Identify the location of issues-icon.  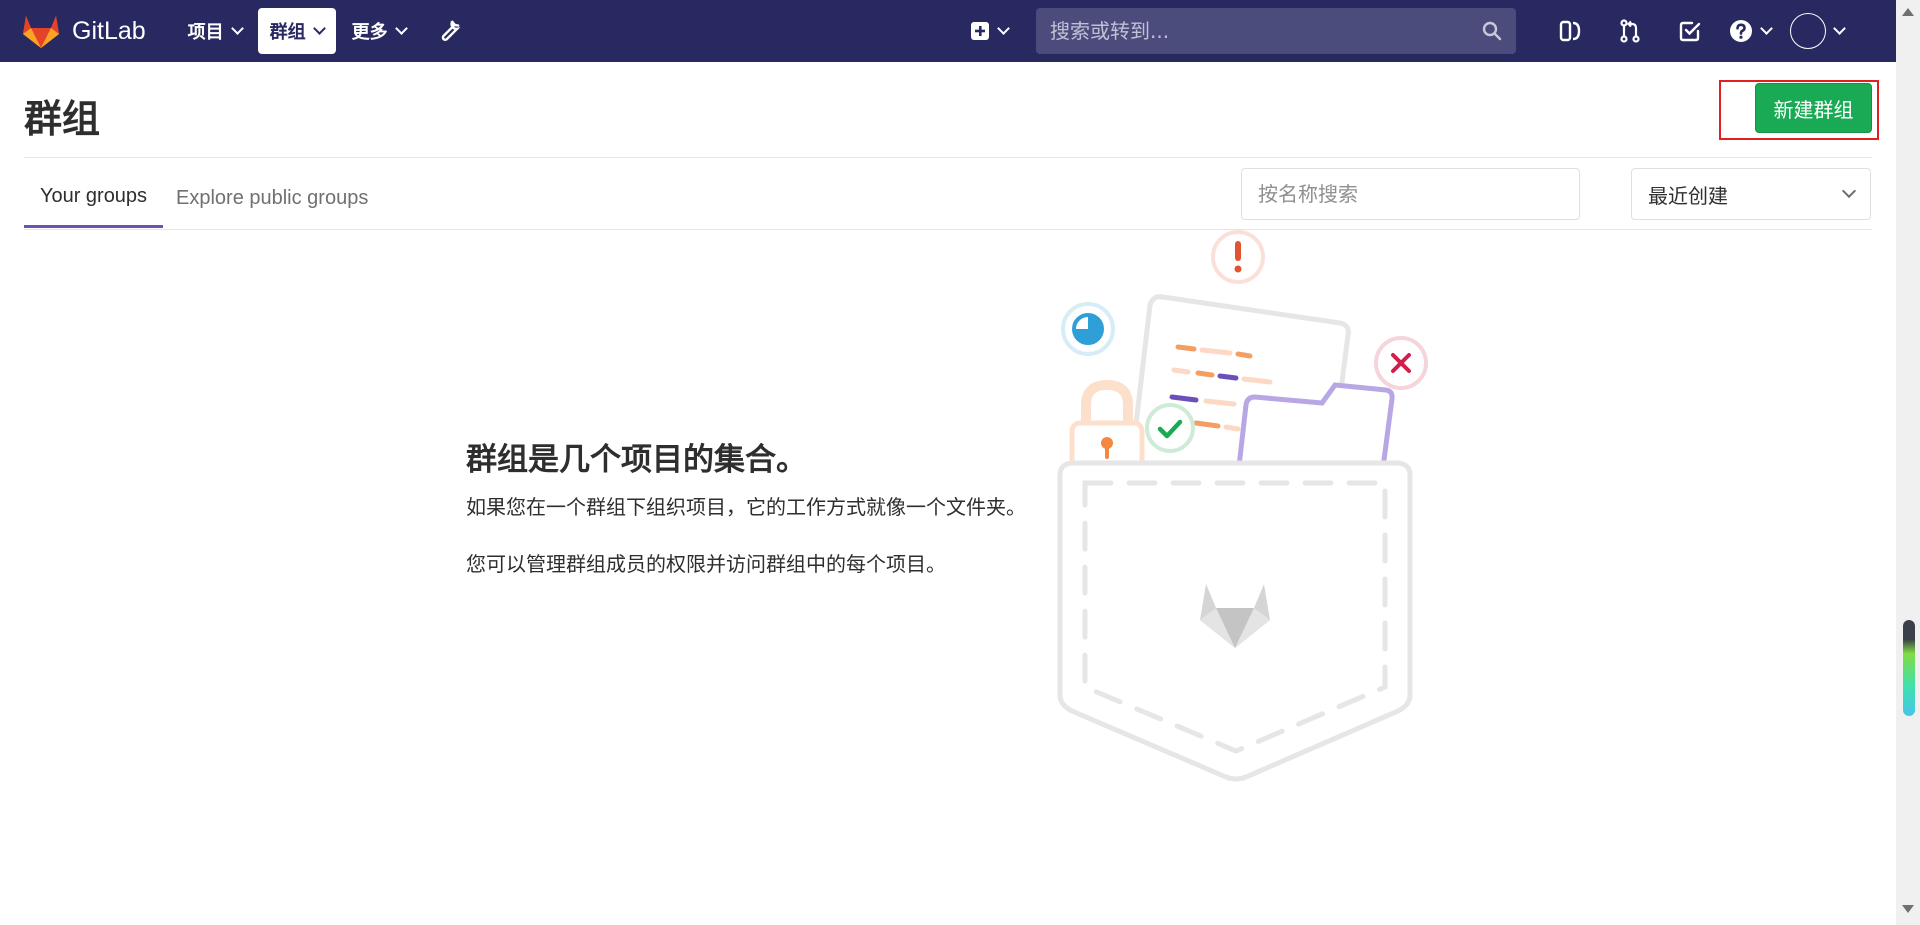
(1570, 31).